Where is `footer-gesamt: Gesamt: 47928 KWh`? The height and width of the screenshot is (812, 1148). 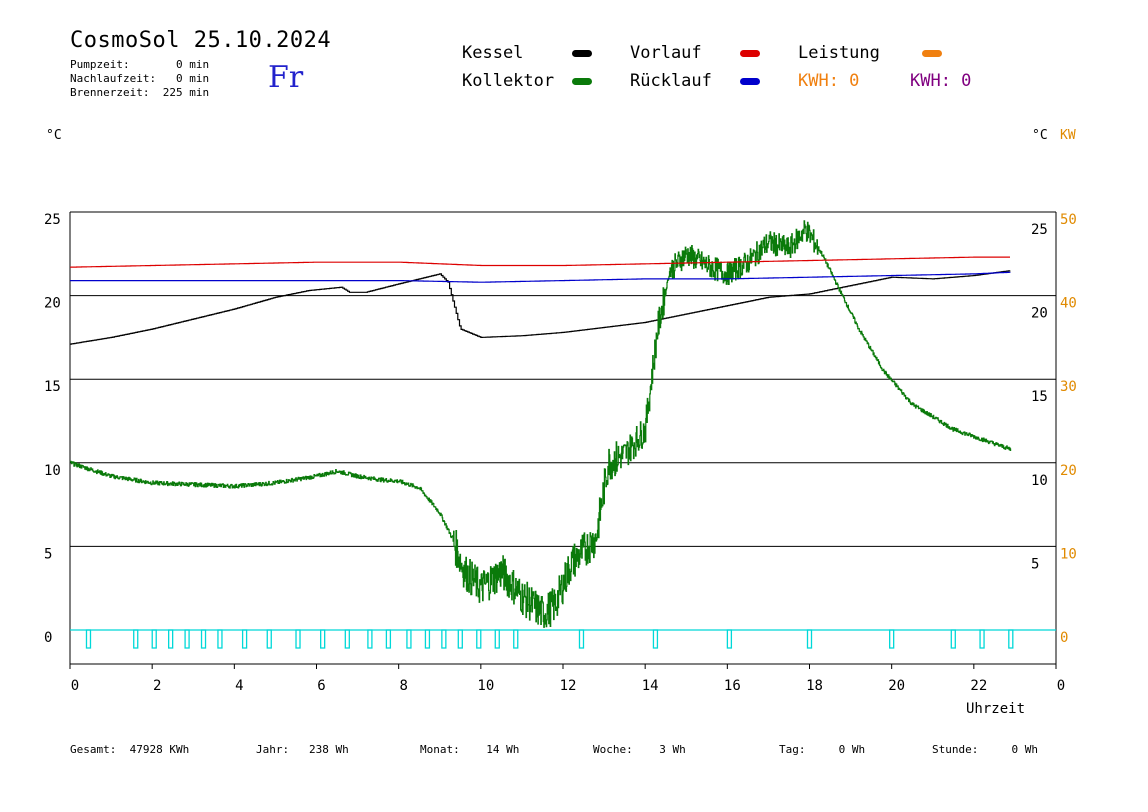 footer-gesamt: Gesamt: 47928 KWh is located at coordinates (130, 749).